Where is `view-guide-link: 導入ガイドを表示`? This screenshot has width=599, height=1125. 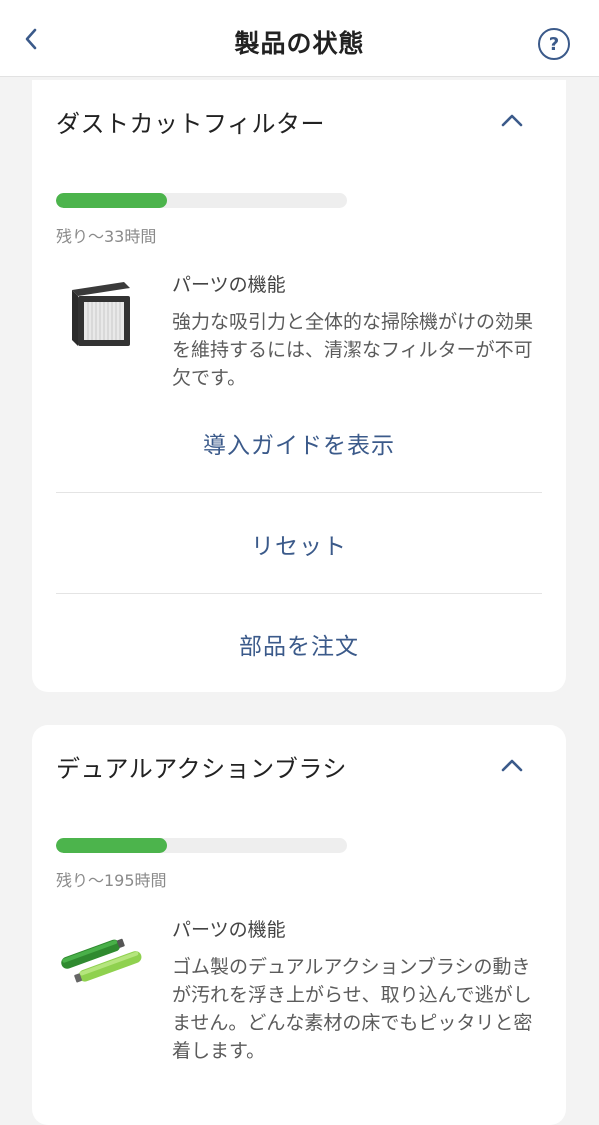
view-guide-link: 導入ガイドを表示 is located at coordinates (299, 443).